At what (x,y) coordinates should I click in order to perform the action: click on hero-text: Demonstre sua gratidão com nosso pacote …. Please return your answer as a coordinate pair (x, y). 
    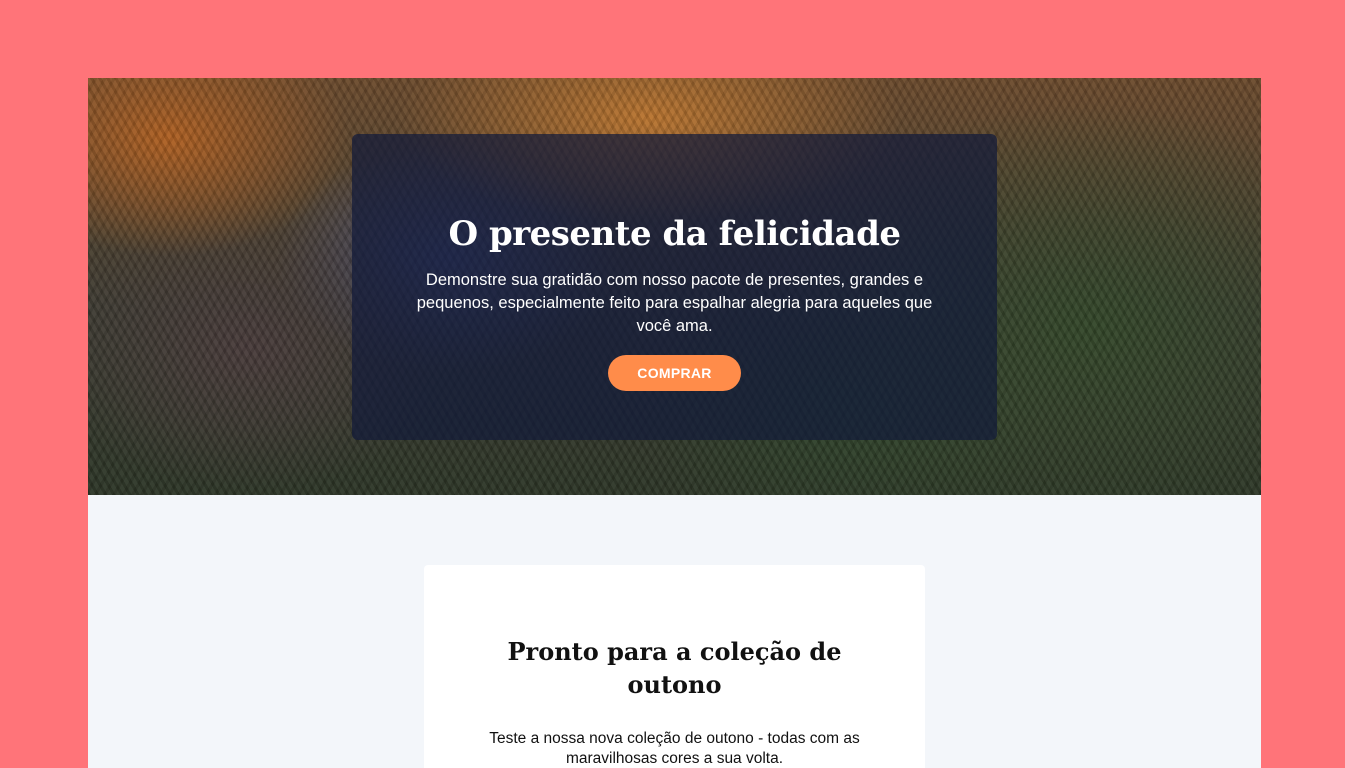
    Looking at the image, I should click on (674, 303).